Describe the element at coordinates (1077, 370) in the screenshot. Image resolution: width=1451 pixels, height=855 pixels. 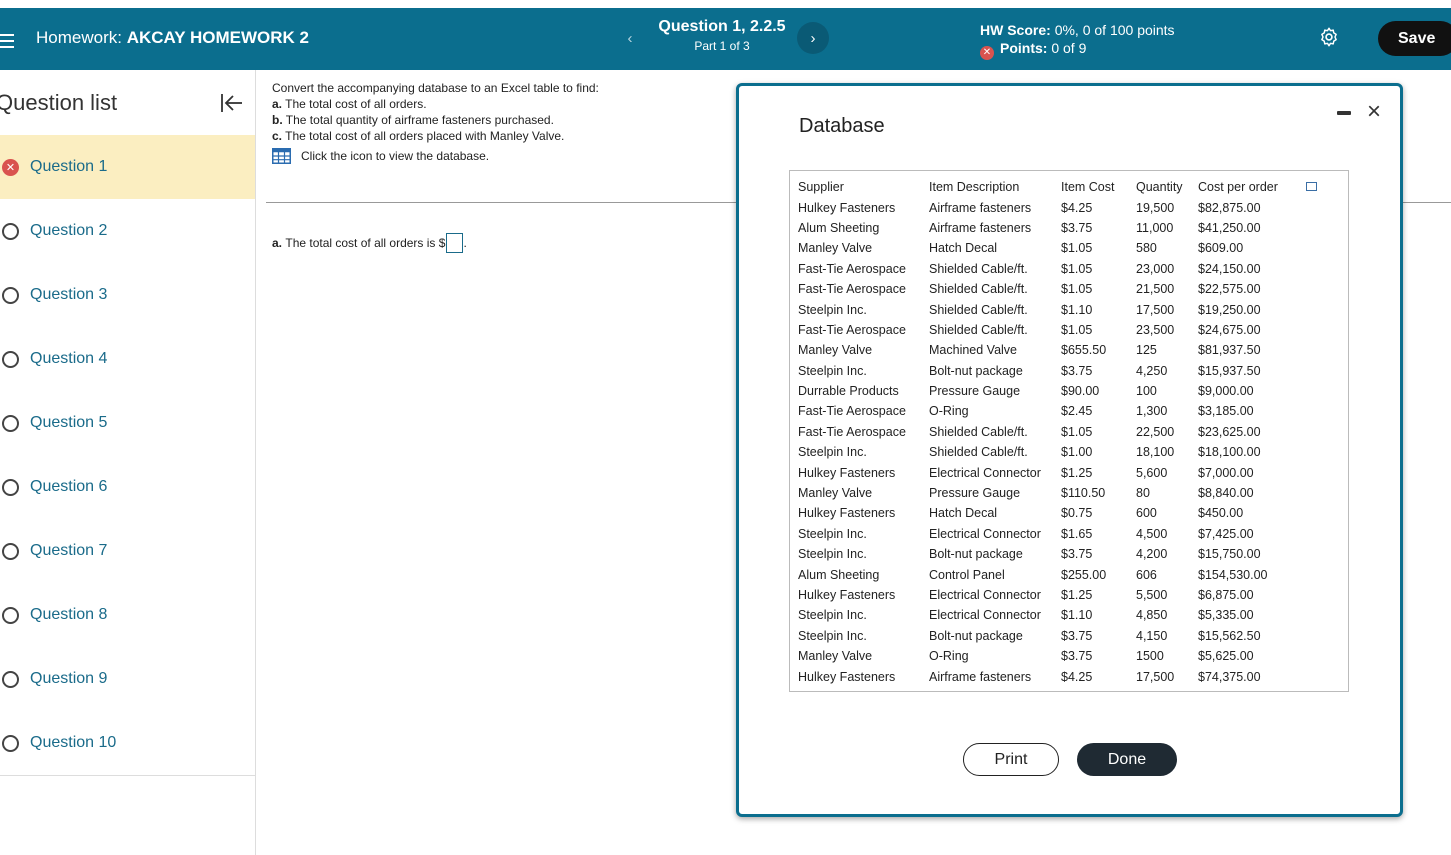
I see `table-cell: $3.75` at that location.